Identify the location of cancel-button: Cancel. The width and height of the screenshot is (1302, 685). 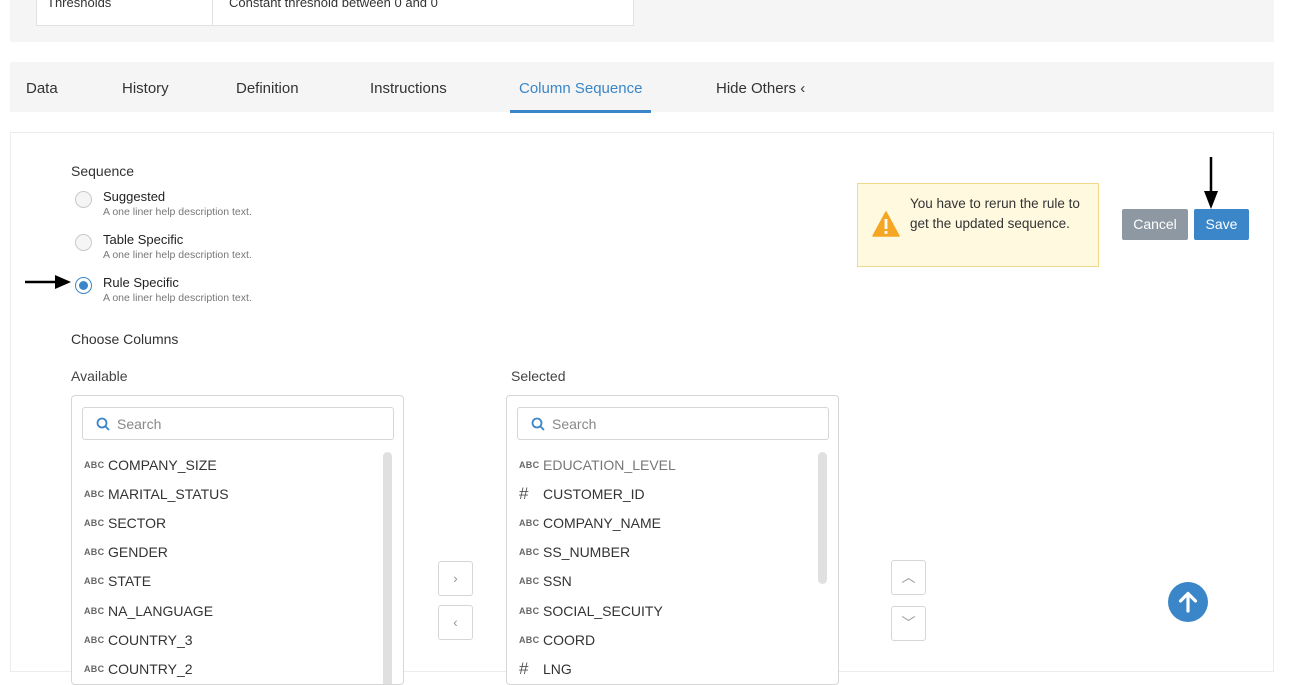
(1155, 224).